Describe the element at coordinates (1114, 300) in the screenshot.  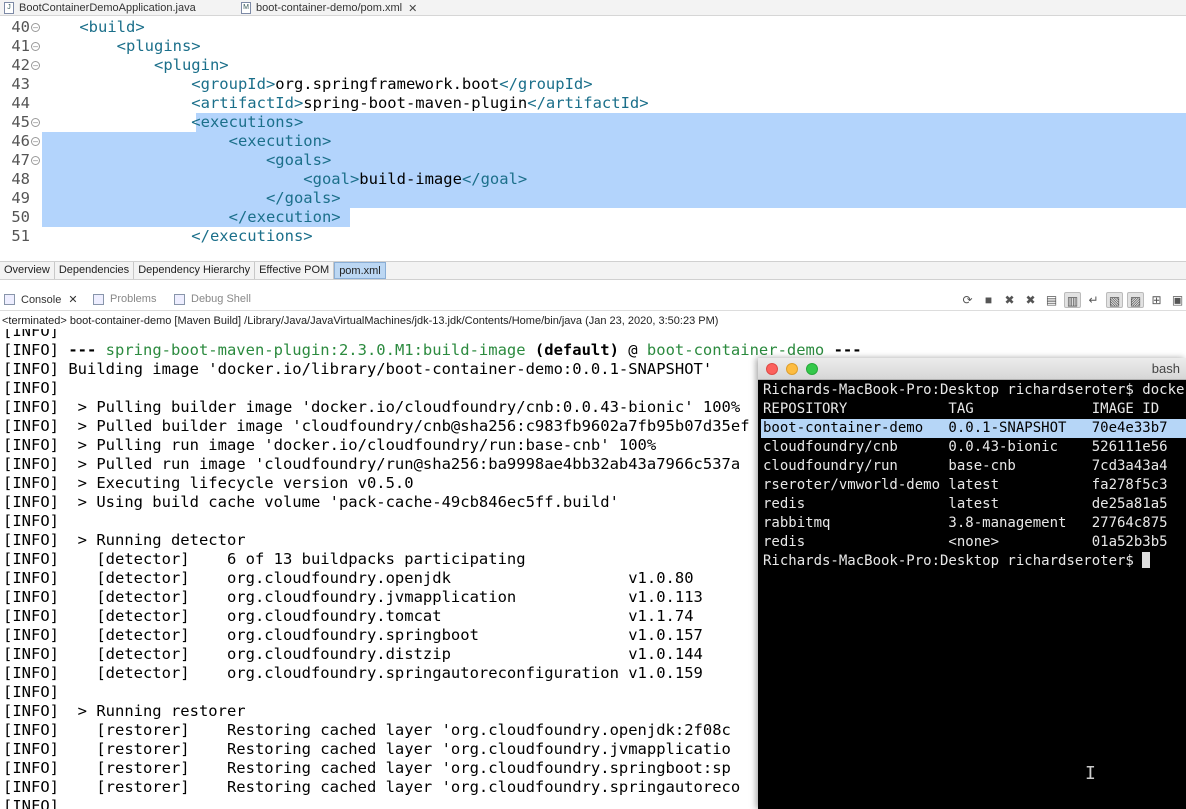
I see `show-on-output-icon: ▧` at that location.